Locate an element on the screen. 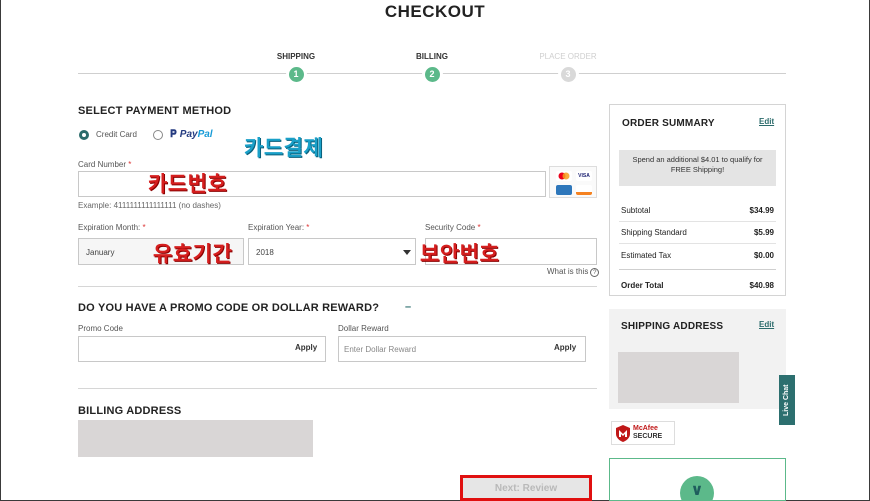 This screenshot has height=501, width=870. security-code-label: Security Code * is located at coordinates (453, 227).